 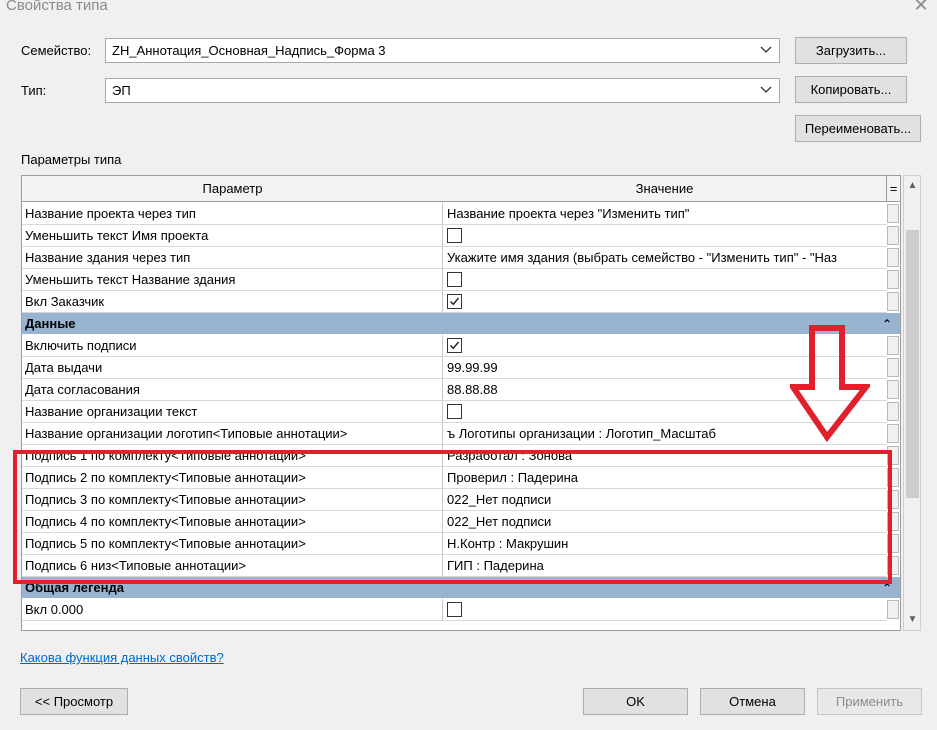 I want to click on scroll-thumb, so click(x=912, y=364).